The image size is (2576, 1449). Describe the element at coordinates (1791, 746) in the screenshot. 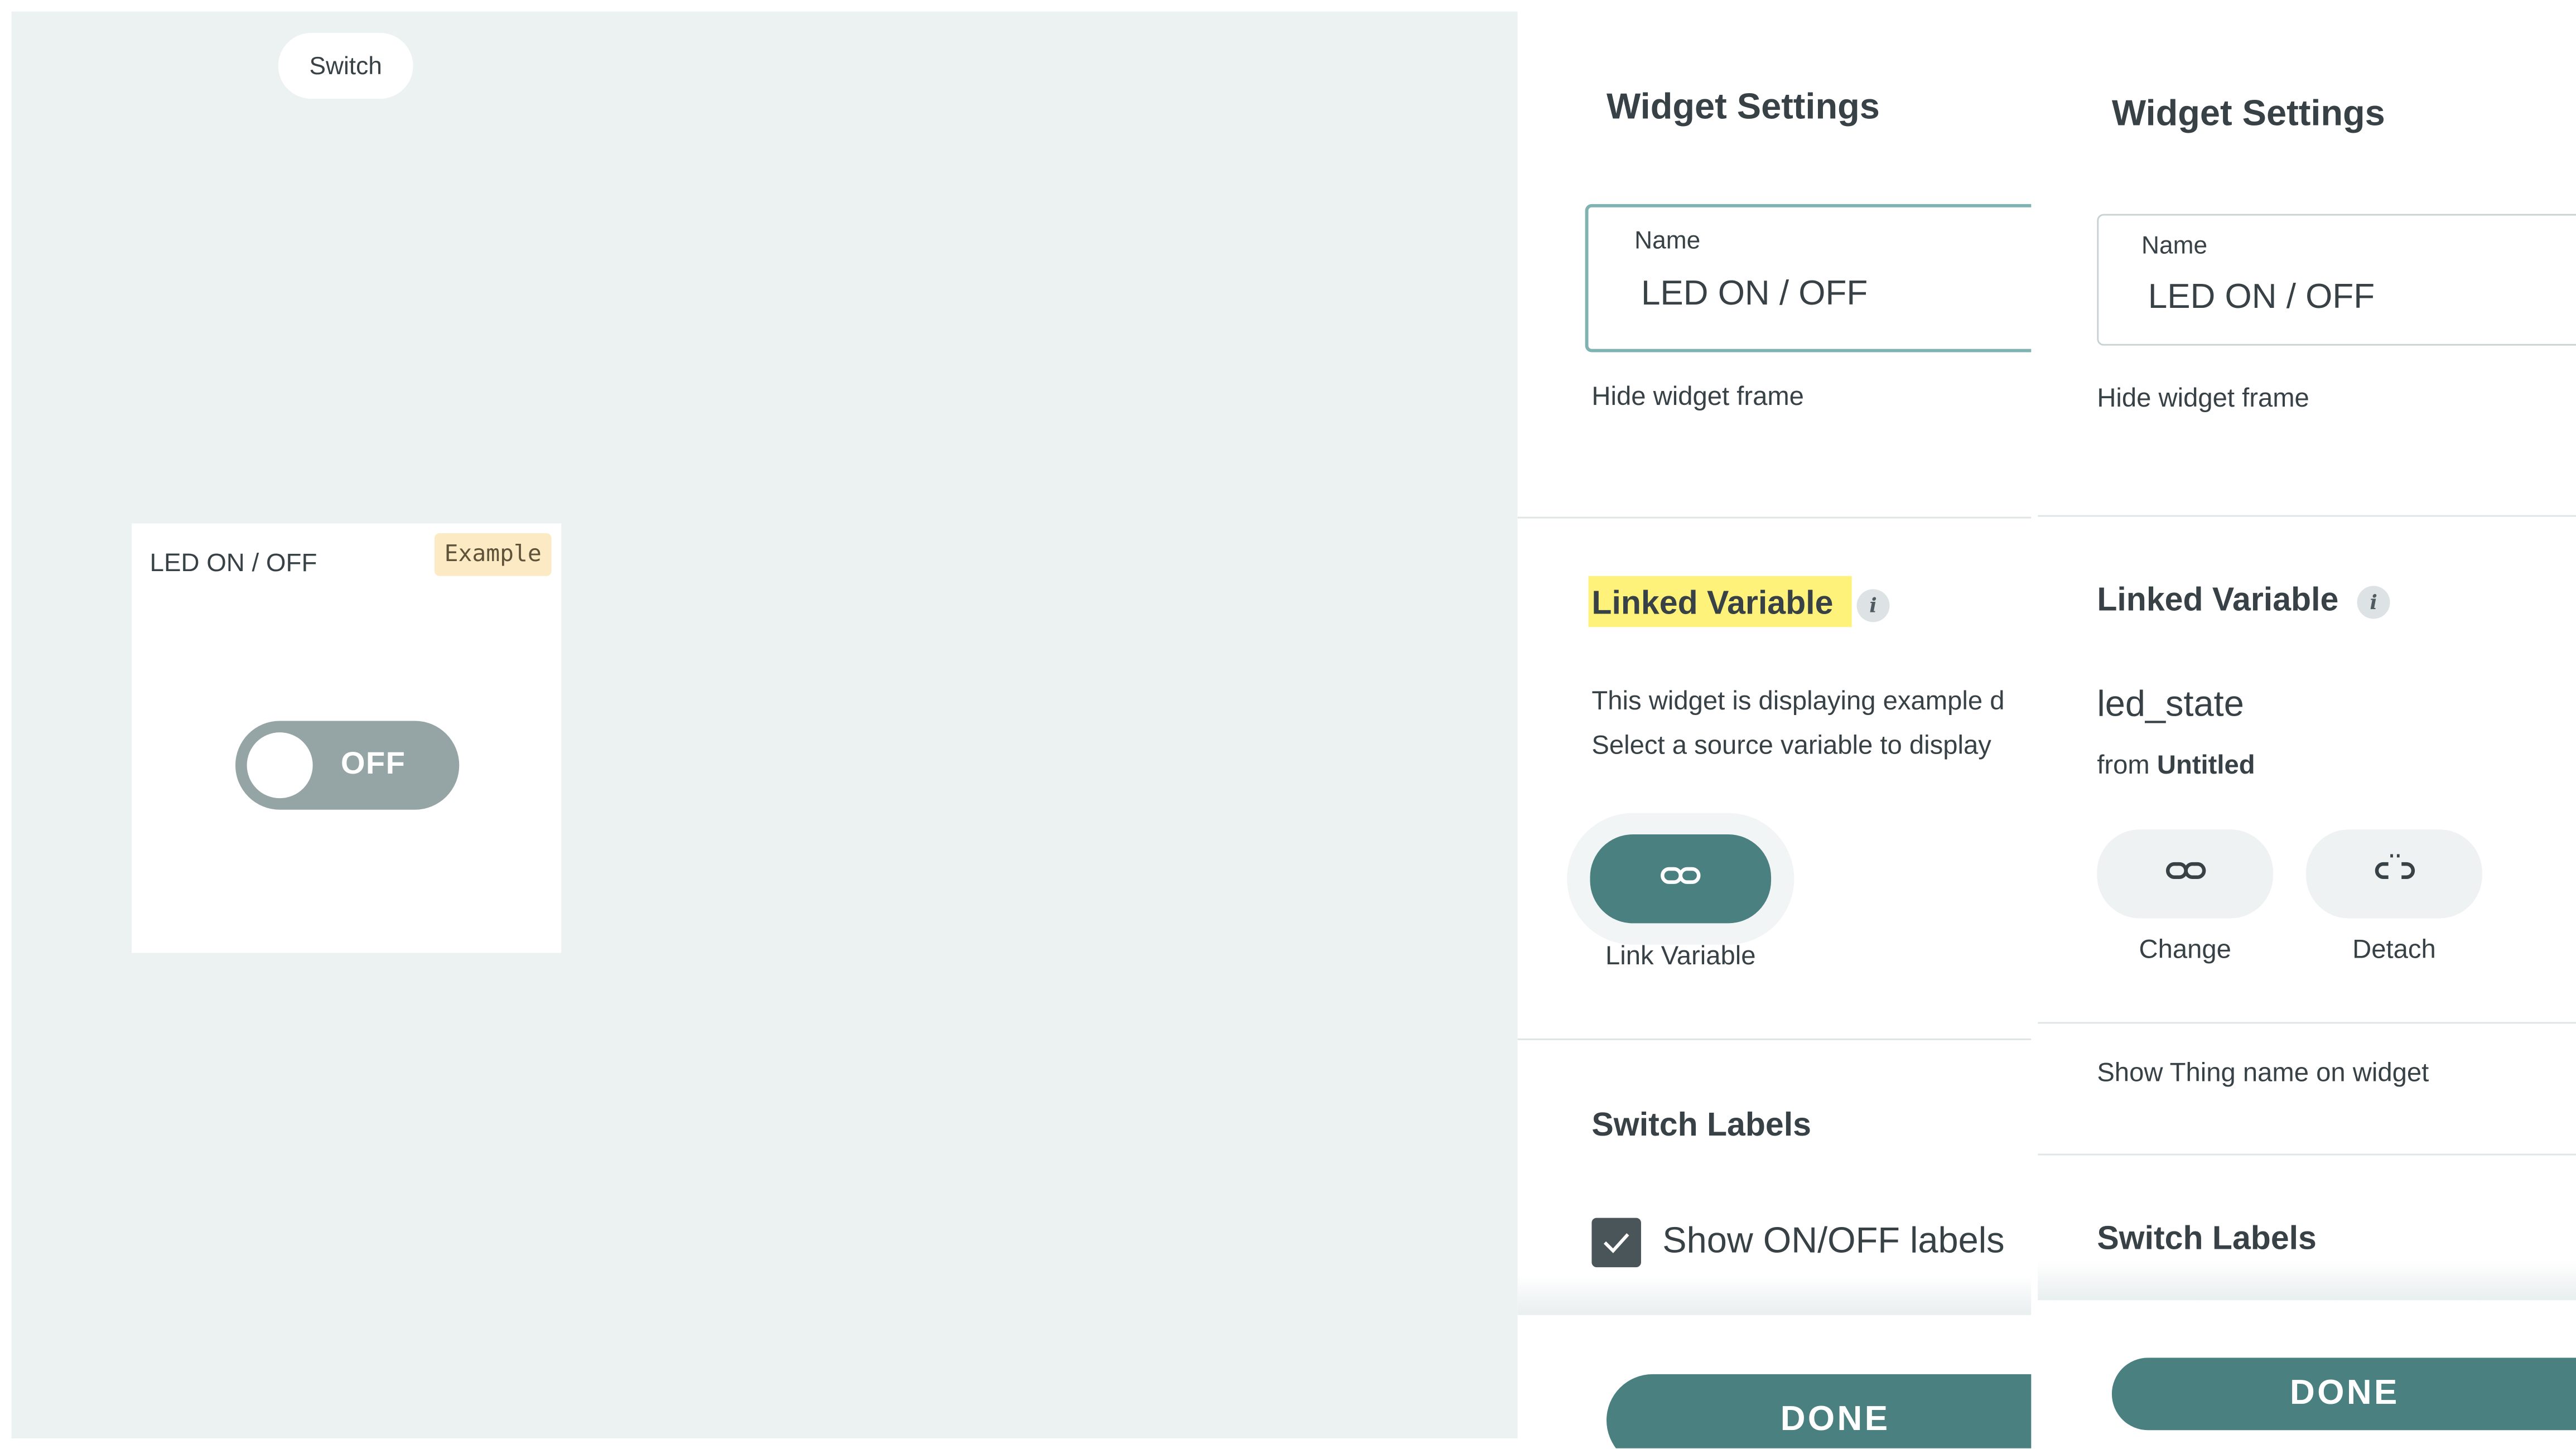

I see `description-line-2: Select a source variable to display` at that location.